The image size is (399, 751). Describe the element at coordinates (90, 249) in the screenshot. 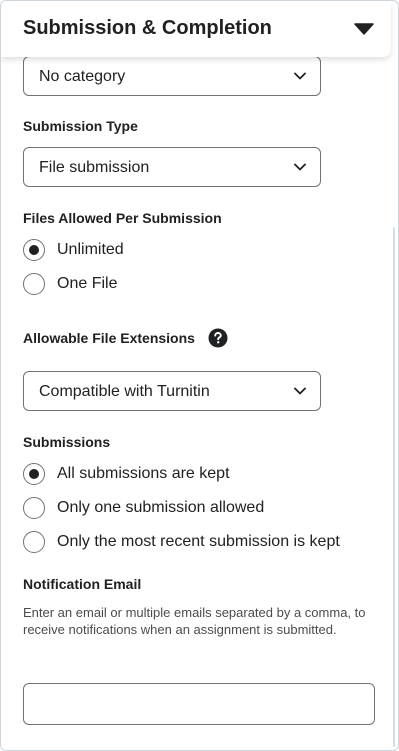

I see `radio-label: Unlimited` at that location.